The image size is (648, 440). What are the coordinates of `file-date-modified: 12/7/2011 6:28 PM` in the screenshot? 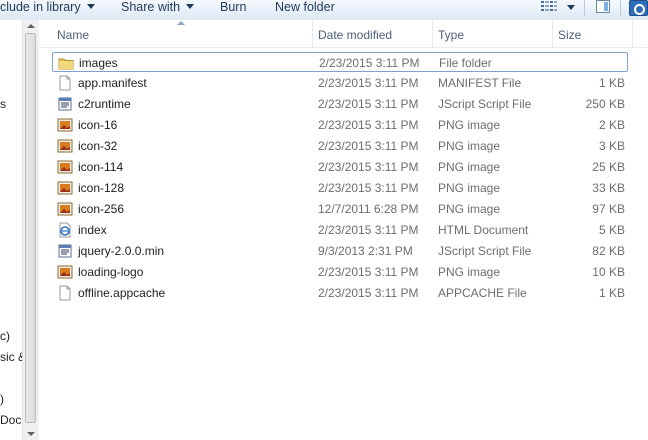 It's located at (368, 209).